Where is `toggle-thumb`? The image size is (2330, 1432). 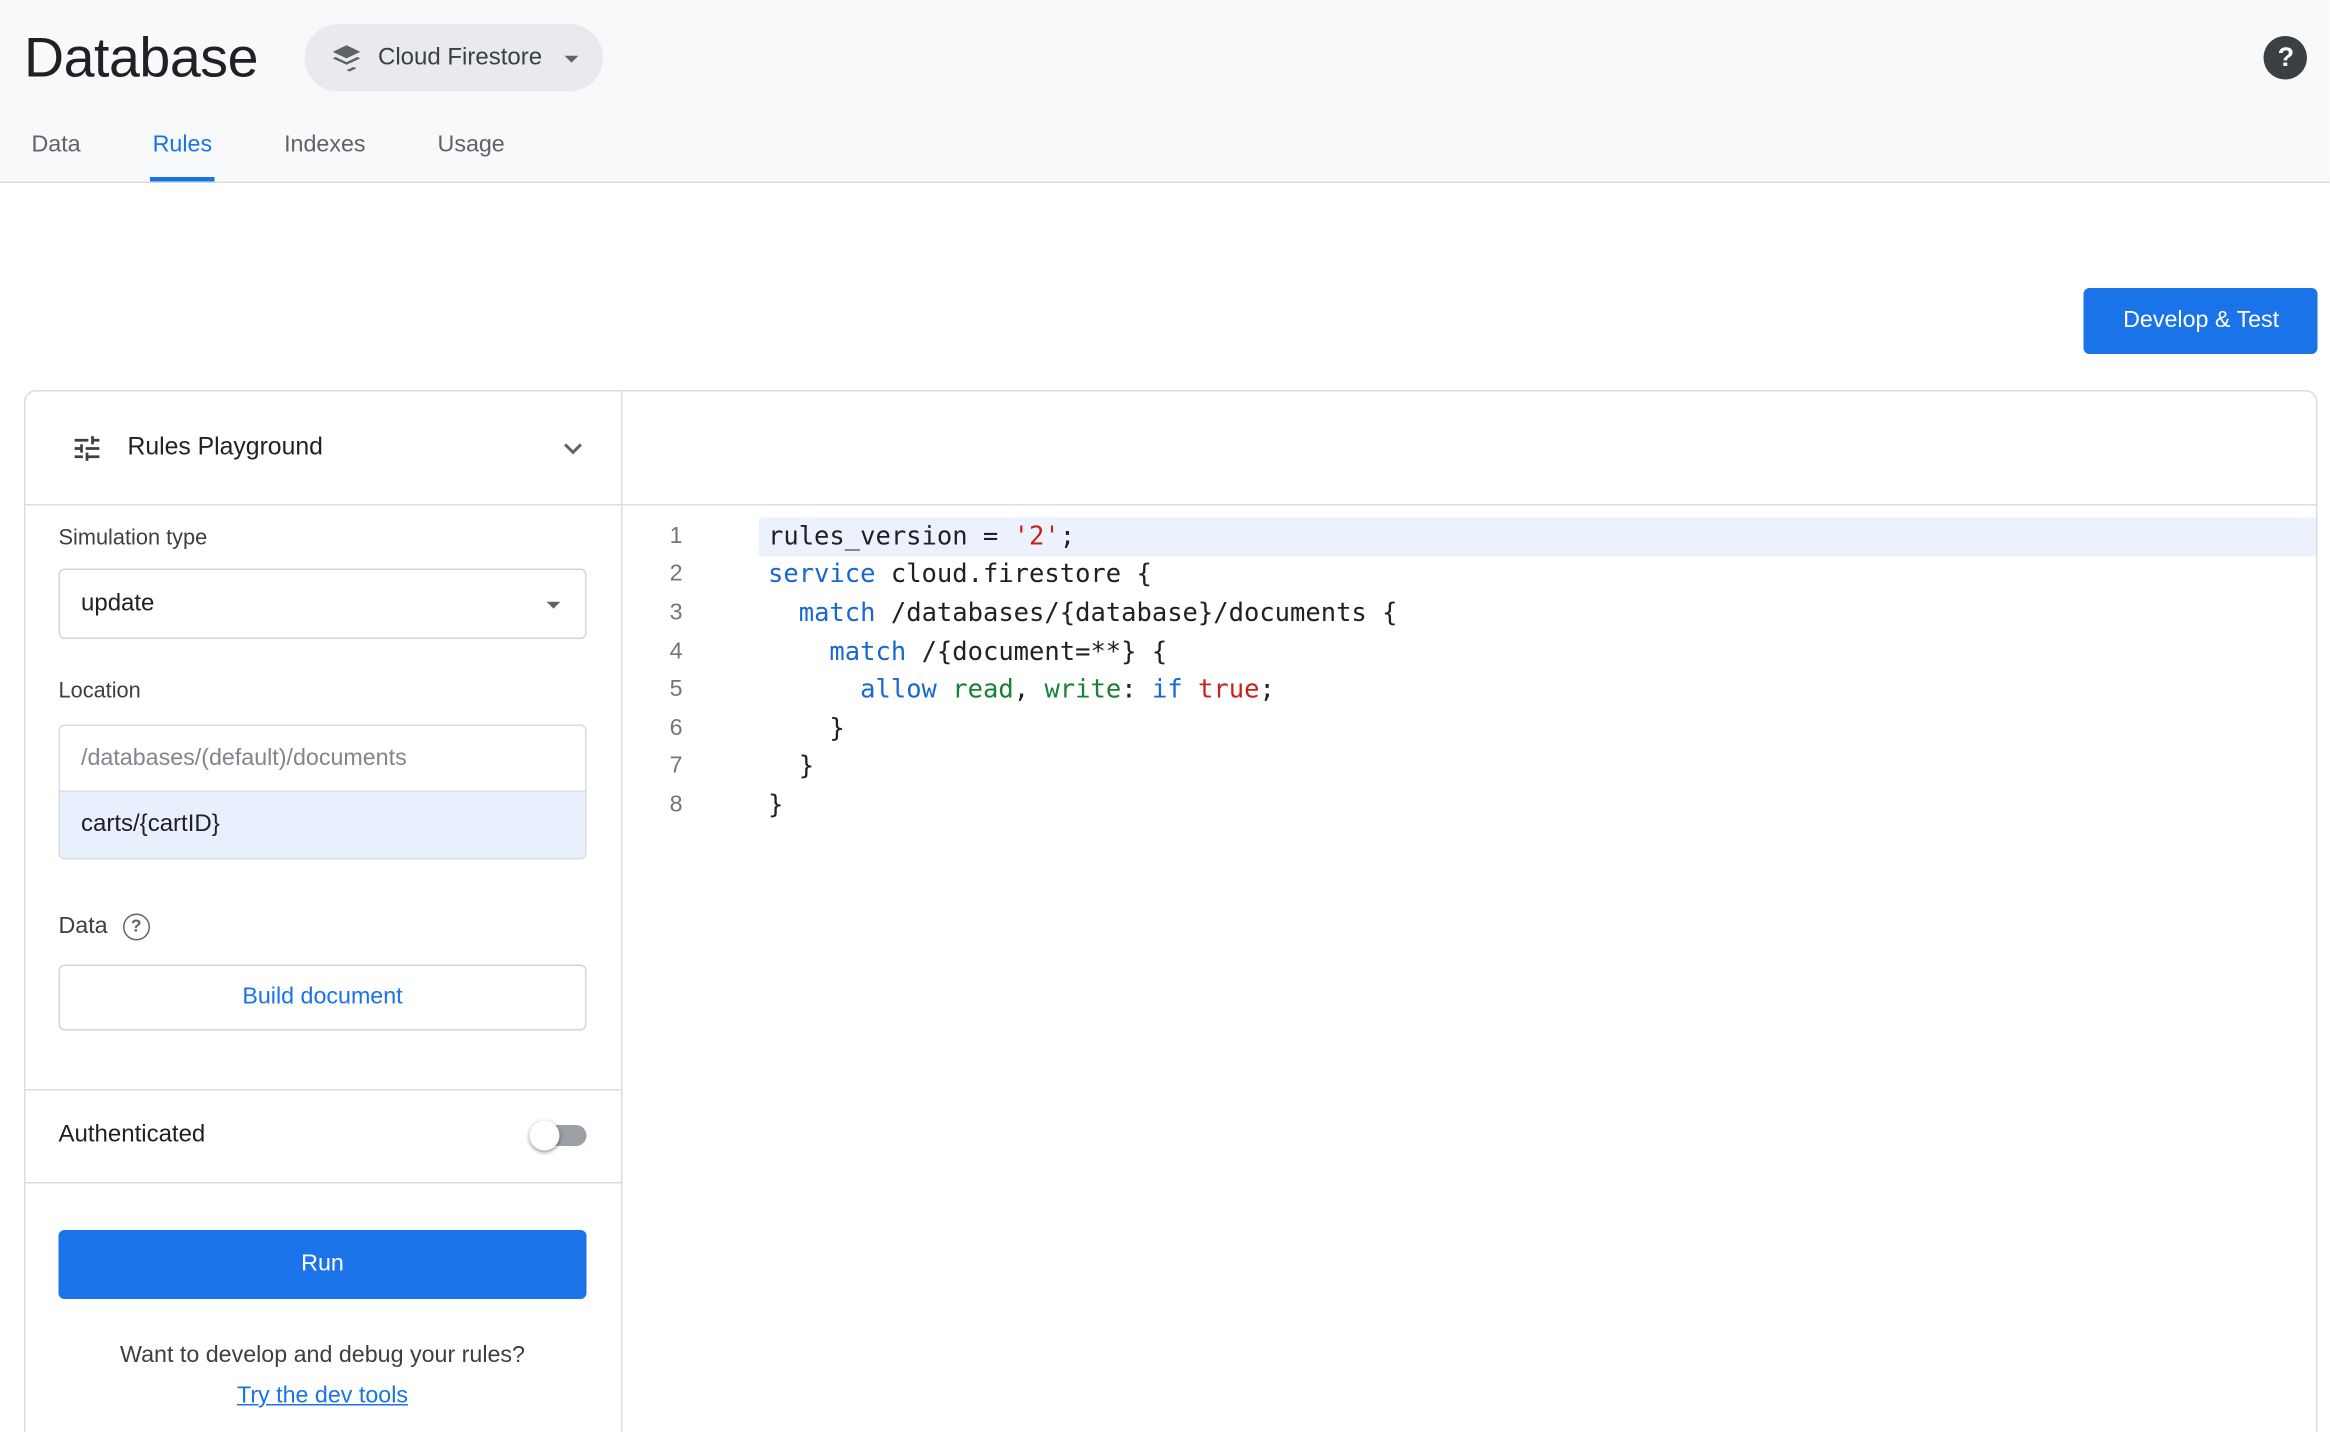 toggle-thumb is located at coordinates (544, 1135).